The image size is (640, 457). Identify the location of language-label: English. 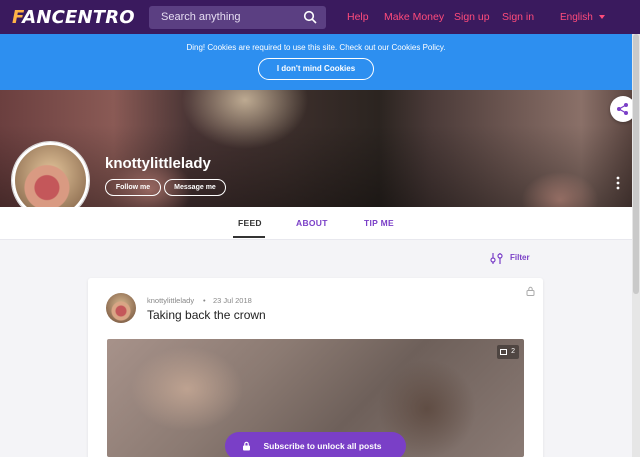
(576, 17).